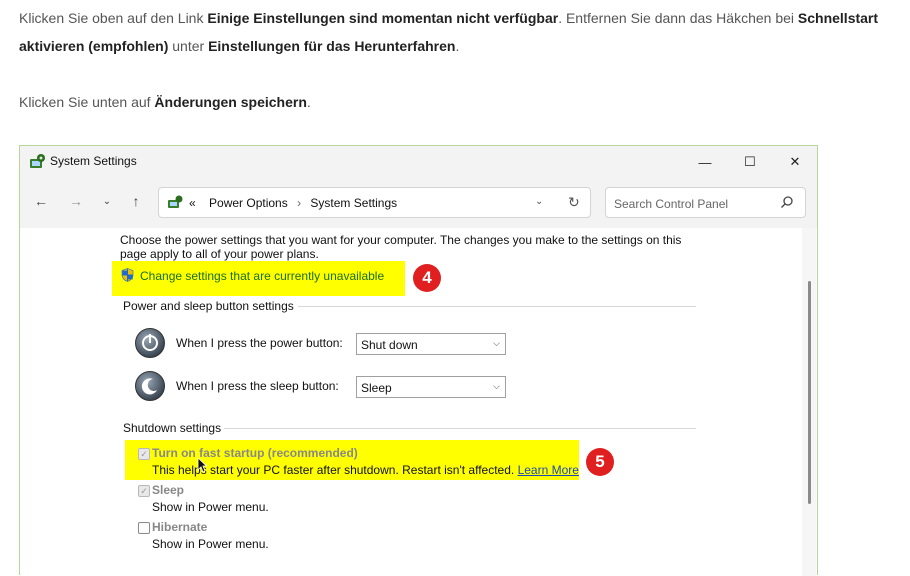 The image size is (910, 576). What do you see at coordinates (127, 275) in the screenshot?
I see `uac-shield-icon` at bounding box center [127, 275].